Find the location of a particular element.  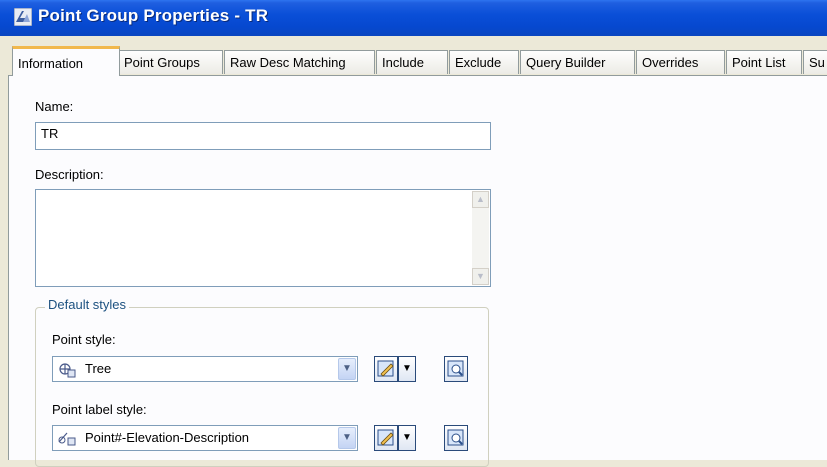

name-value: TR is located at coordinates (50, 133).